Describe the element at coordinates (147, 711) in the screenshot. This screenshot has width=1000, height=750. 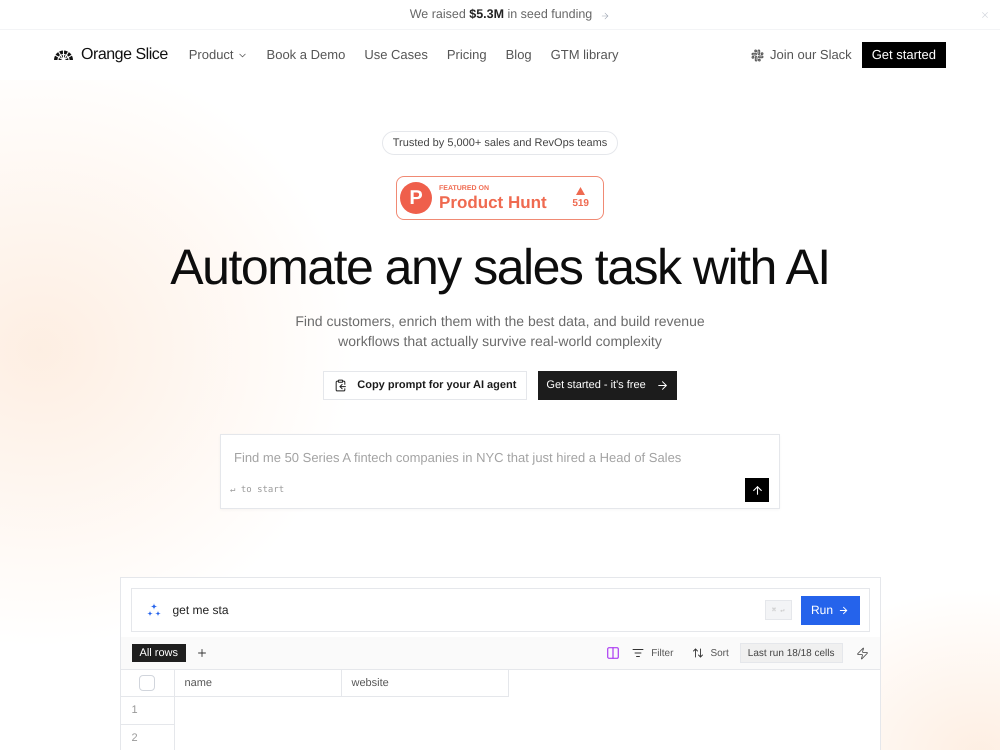
I see `row-number: 1` at that location.